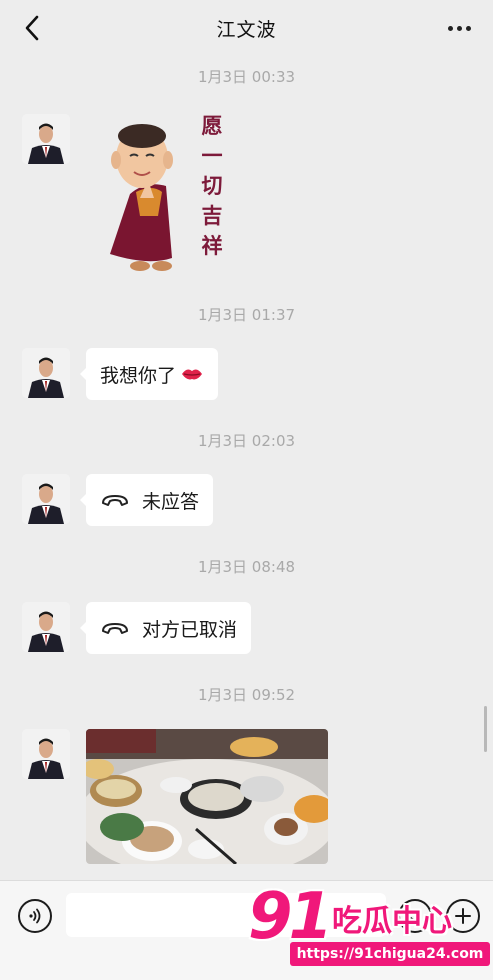 The image size is (493, 980). I want to click on message-bubble: 我想你了, so click(149, 374).